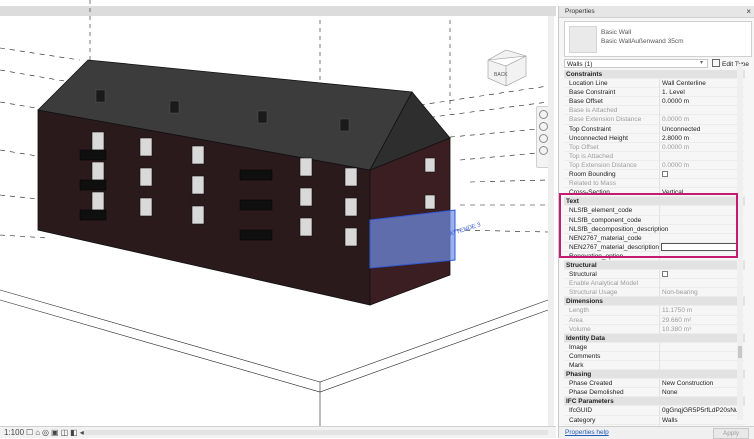 Image resolution: width=754 pixels, height=439 pixels. Describe the element at coordinates (588, 84) in the screenshot. I see `property-name: Location Line` at that location.